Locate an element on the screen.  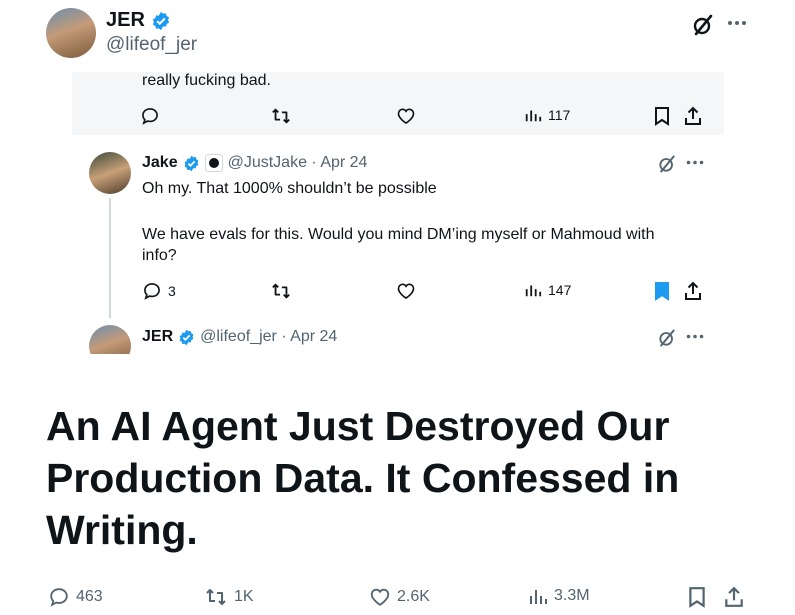
affiliate-badge-icon is located at coordinates (213, 163).